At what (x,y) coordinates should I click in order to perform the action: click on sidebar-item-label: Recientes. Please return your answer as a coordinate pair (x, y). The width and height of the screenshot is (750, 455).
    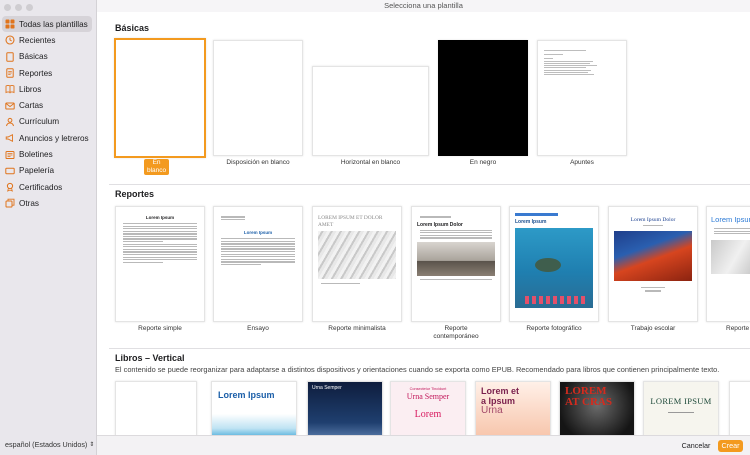
    Looking at the image, I should click on (37, 40).